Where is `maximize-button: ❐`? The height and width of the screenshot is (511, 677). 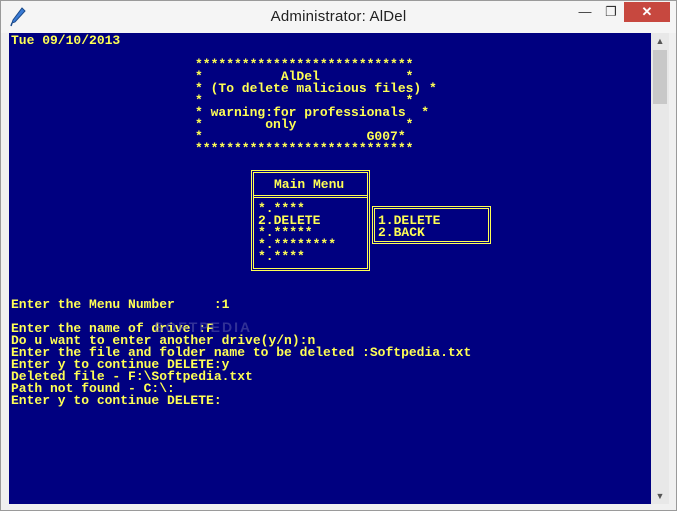
maximize-button: ❐ is located at coordinates (611, 12).